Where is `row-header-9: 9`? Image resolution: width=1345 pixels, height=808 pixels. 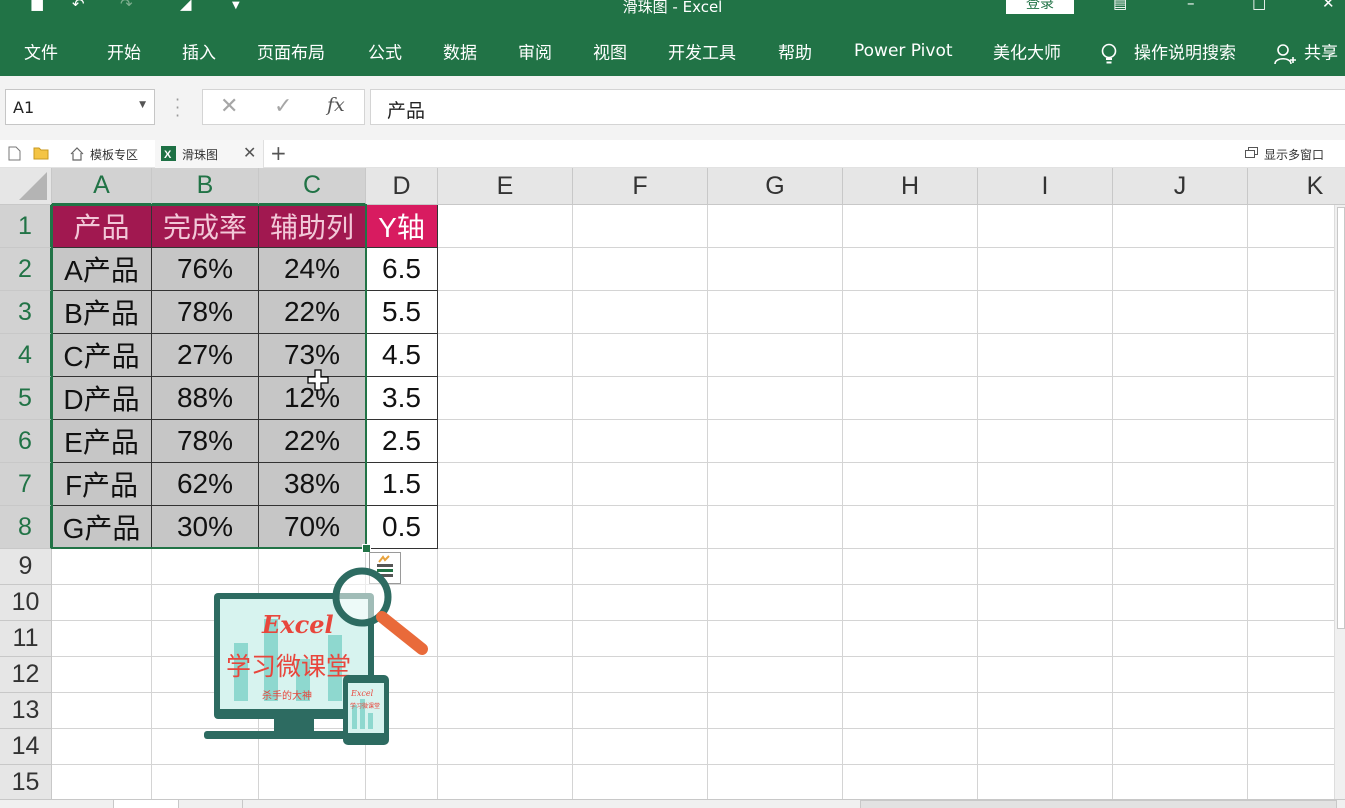 row-header-9: 9 is located at coordinates (26, 567).